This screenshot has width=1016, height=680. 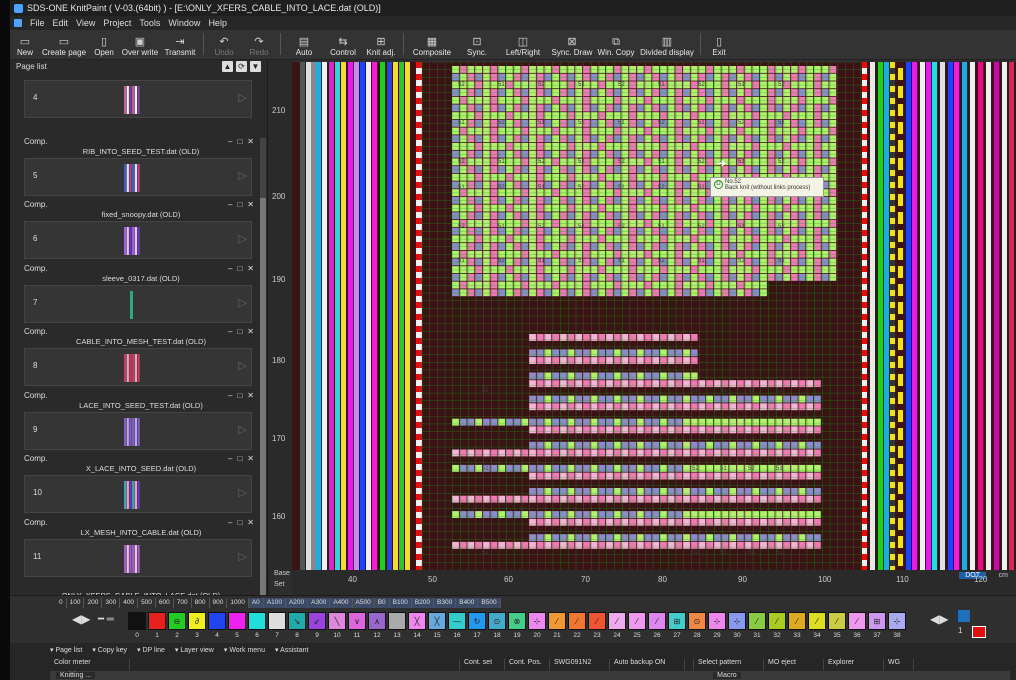 What do you see at coordinates (304, 43) in the screenshot?
I see `toolbar-auto-button: ▤ Auto` at bounding box center [304, 43].